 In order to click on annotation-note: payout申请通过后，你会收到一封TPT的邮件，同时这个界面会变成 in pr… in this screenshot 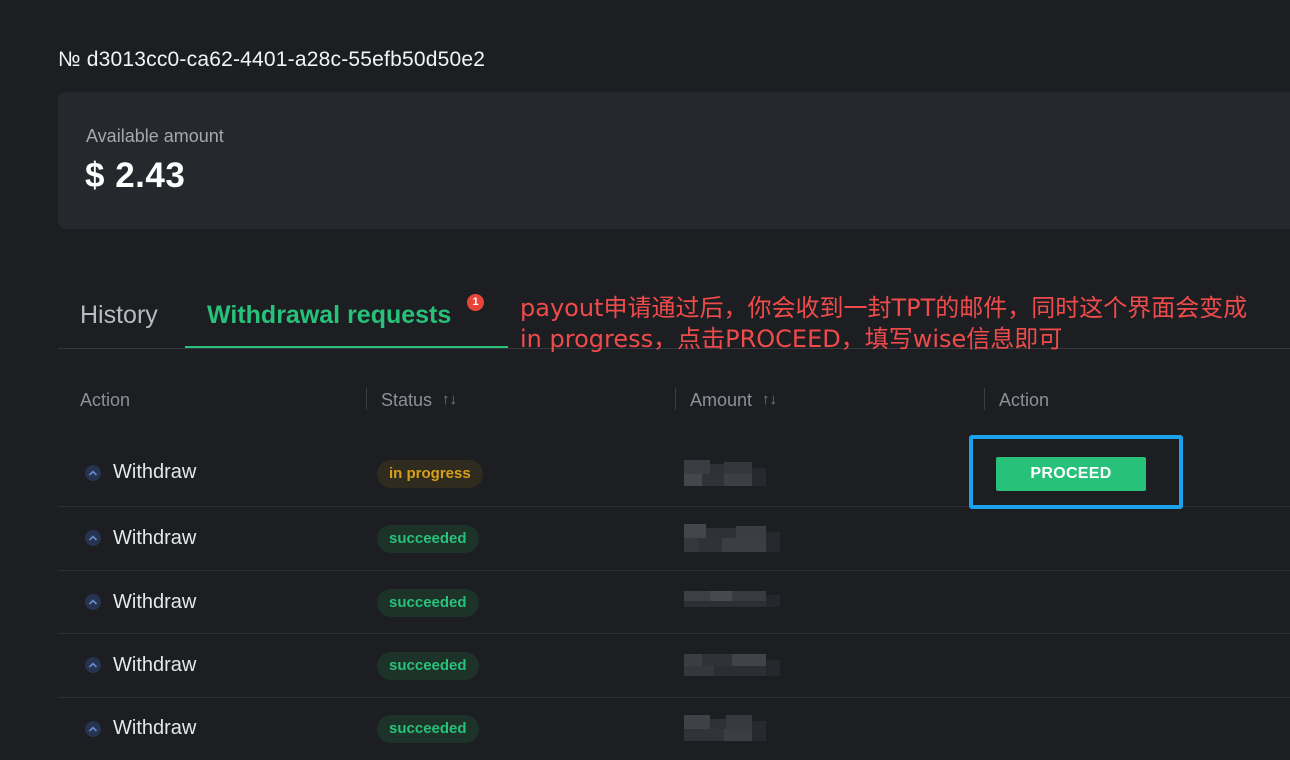, I will do `click(900, 324)`.